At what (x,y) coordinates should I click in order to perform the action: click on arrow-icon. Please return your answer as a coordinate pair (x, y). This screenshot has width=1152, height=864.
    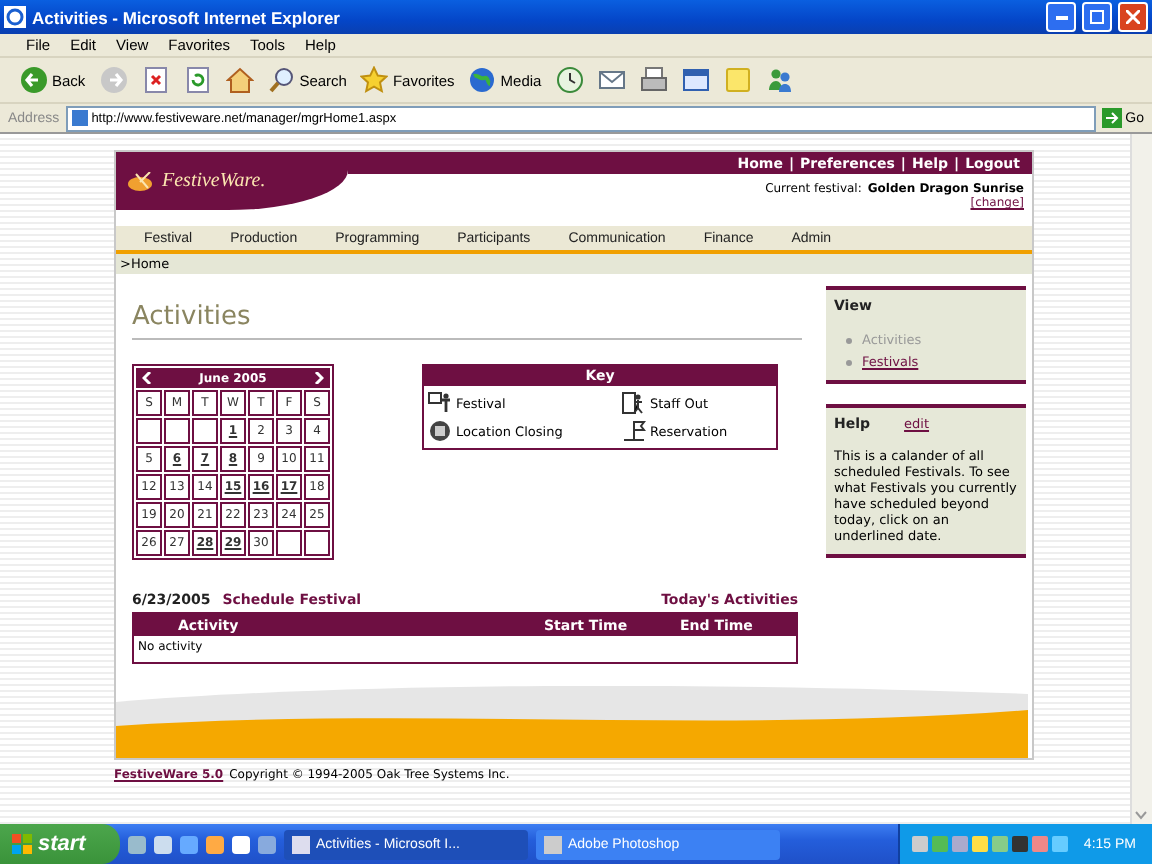
    Looking at the image, I should click on (1111, 118).